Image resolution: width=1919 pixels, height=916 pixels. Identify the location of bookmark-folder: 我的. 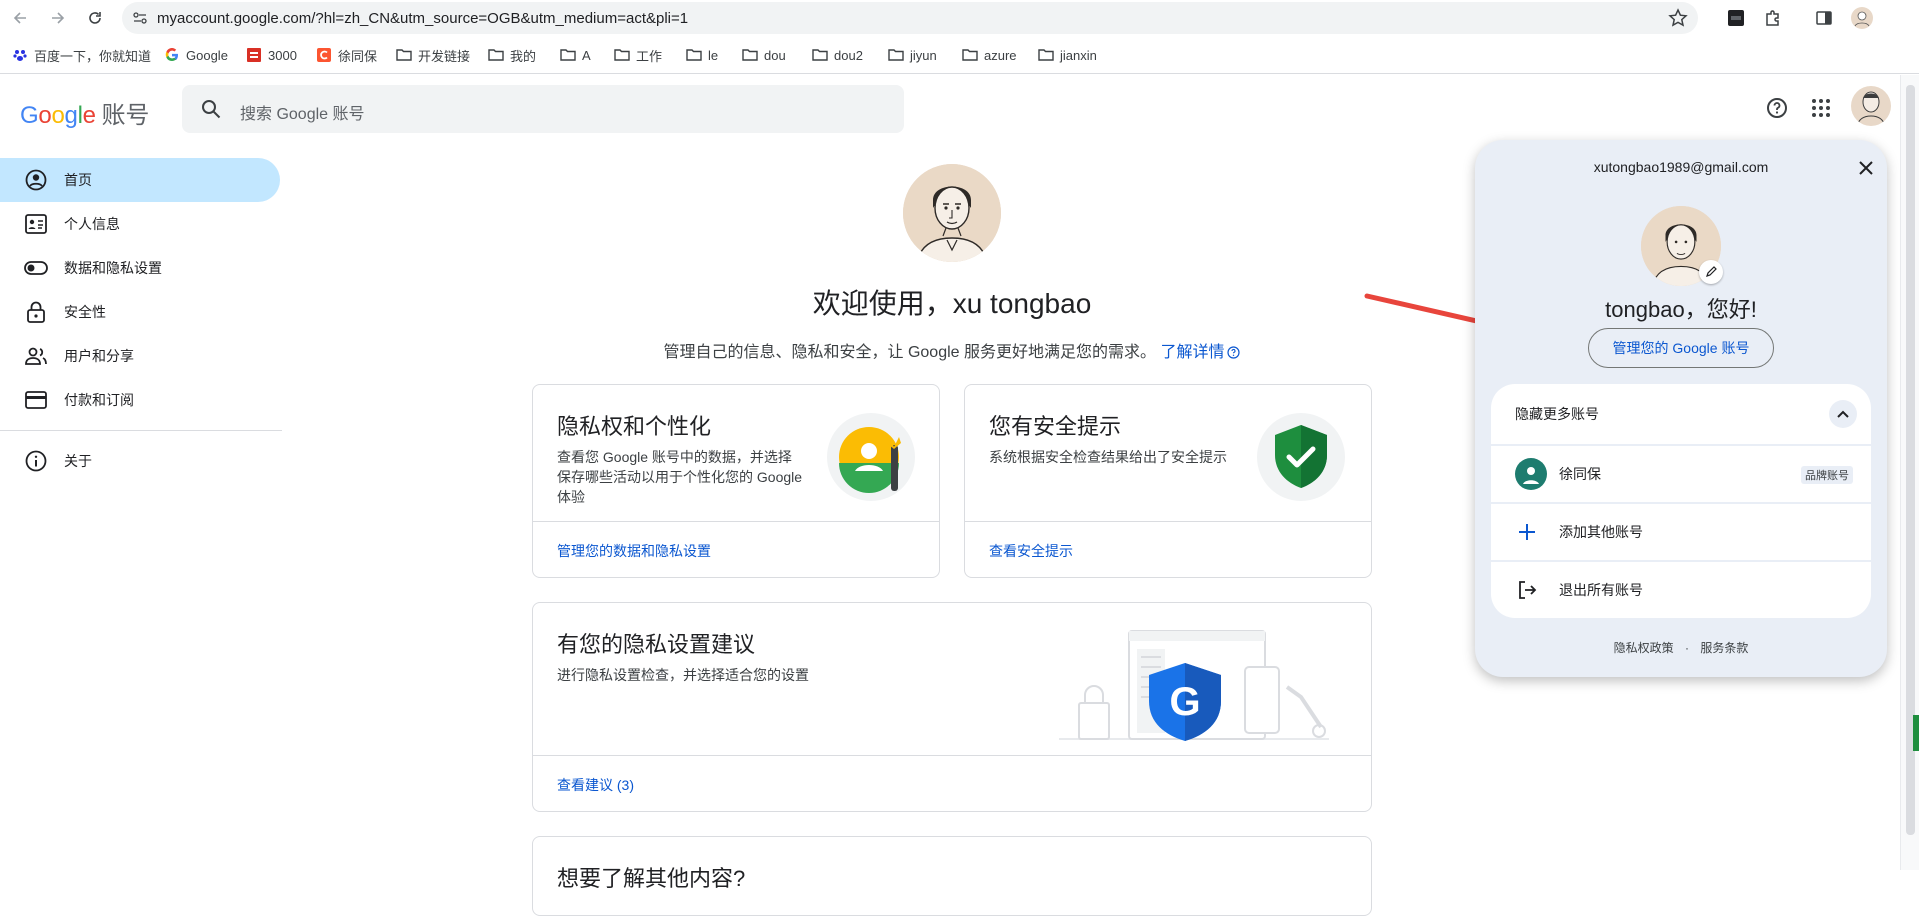
(512, 55).